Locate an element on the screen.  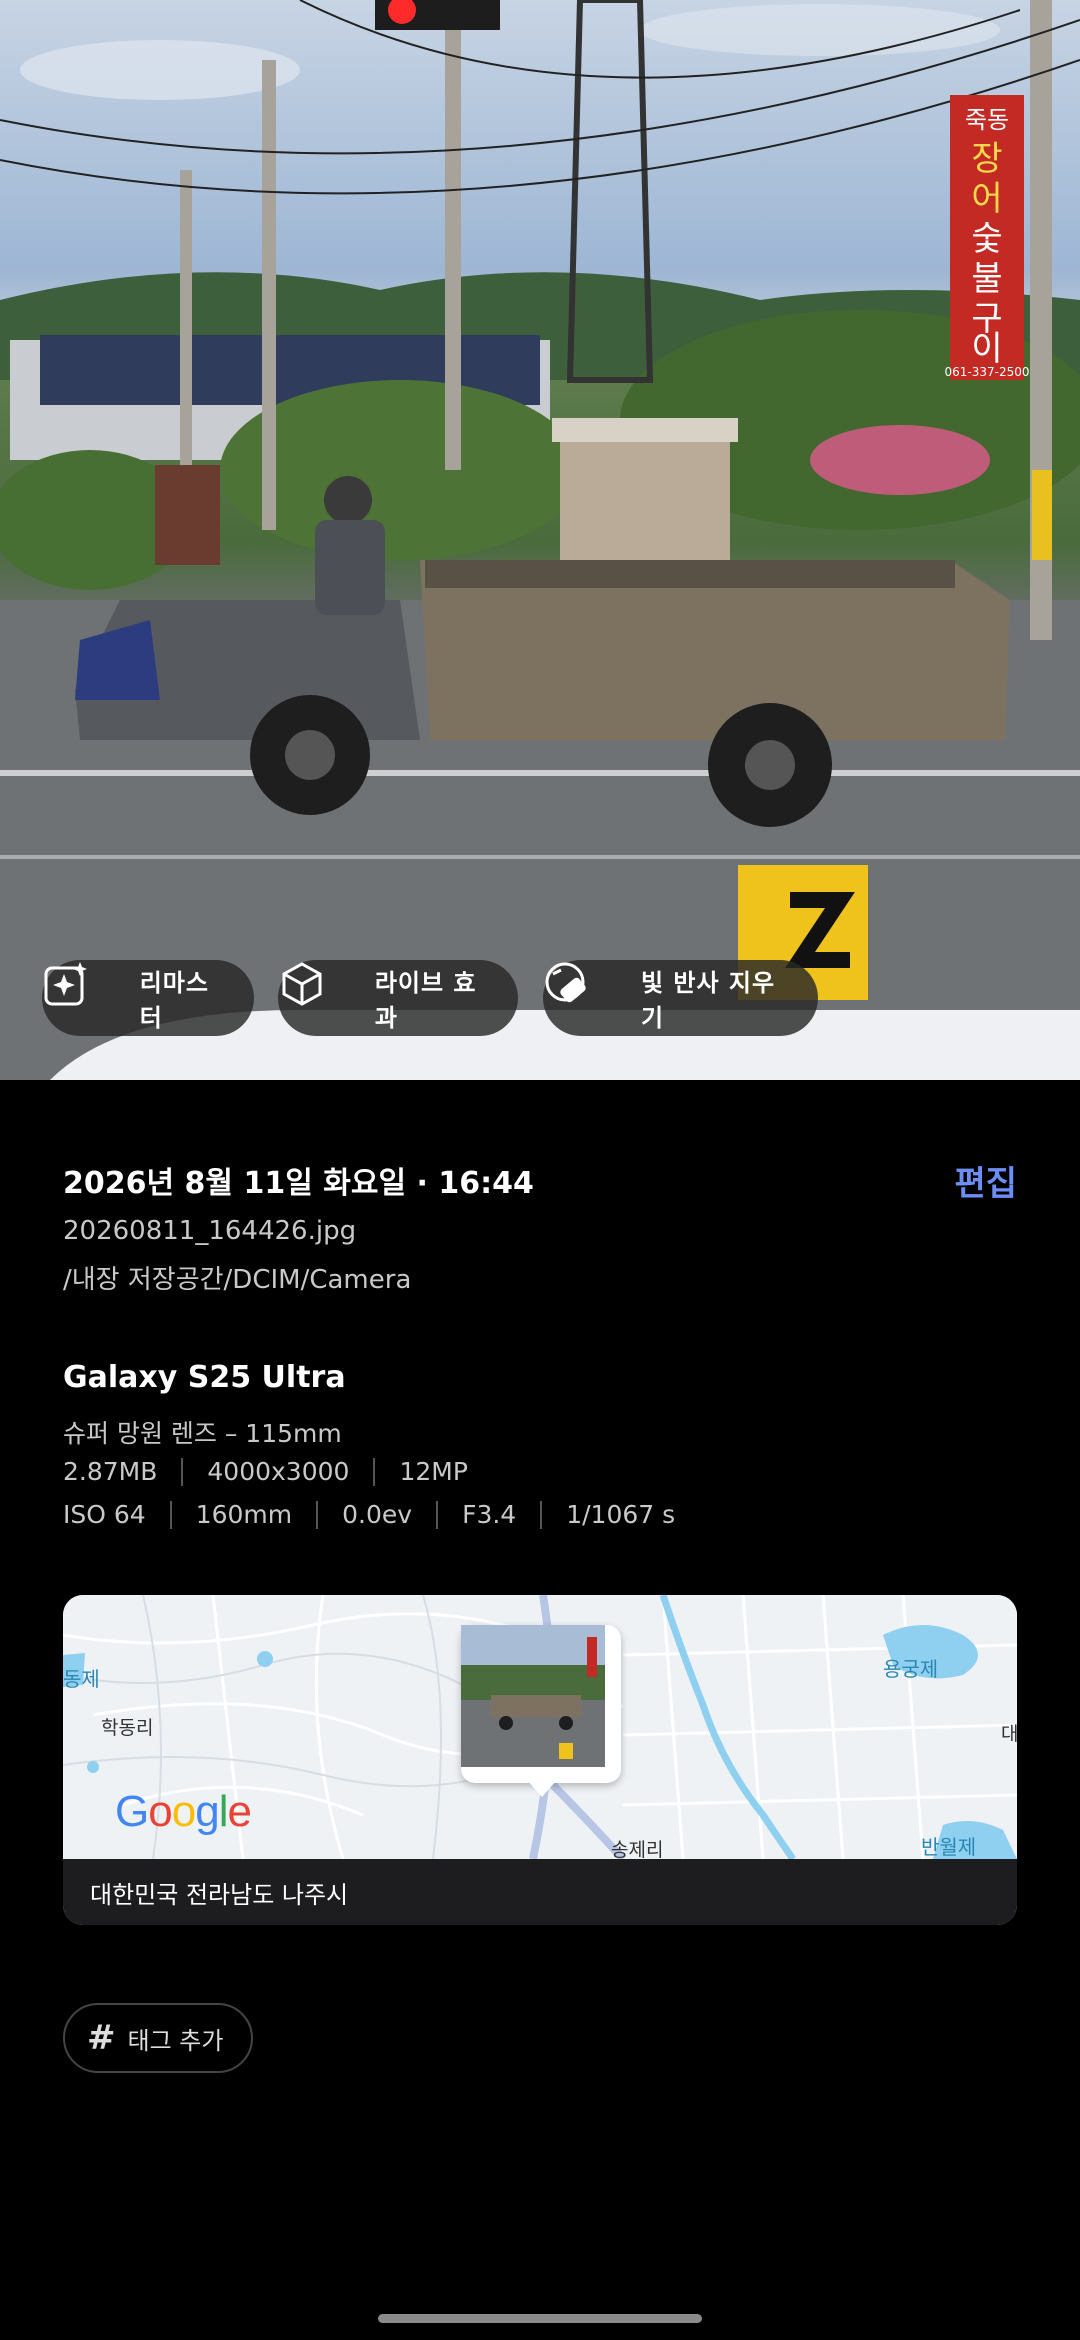
google-logo: Google is located at coordinates (183, 1811).